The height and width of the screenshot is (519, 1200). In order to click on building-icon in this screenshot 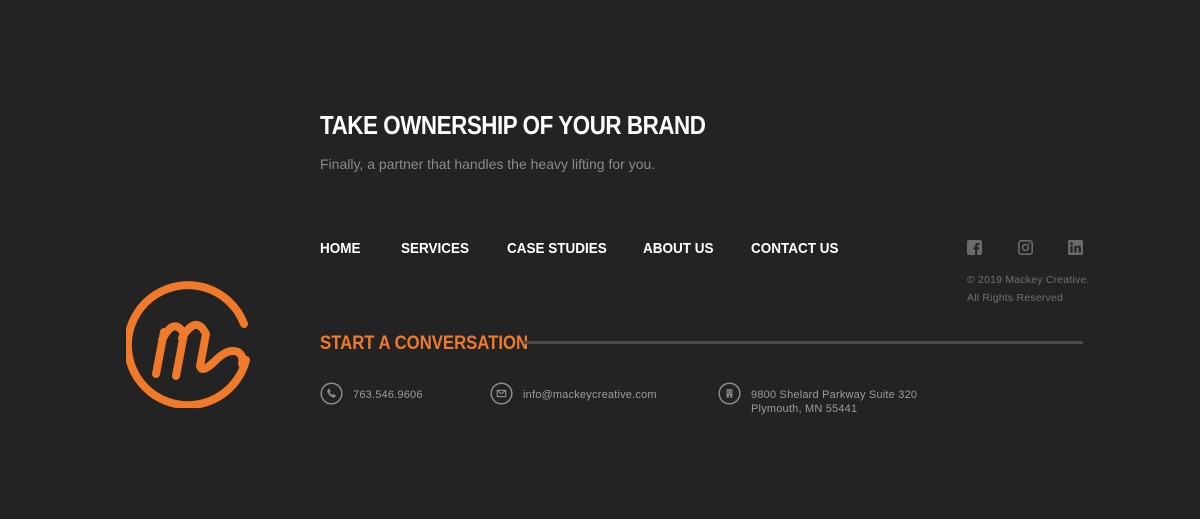, I will do `click(729, 393)`.